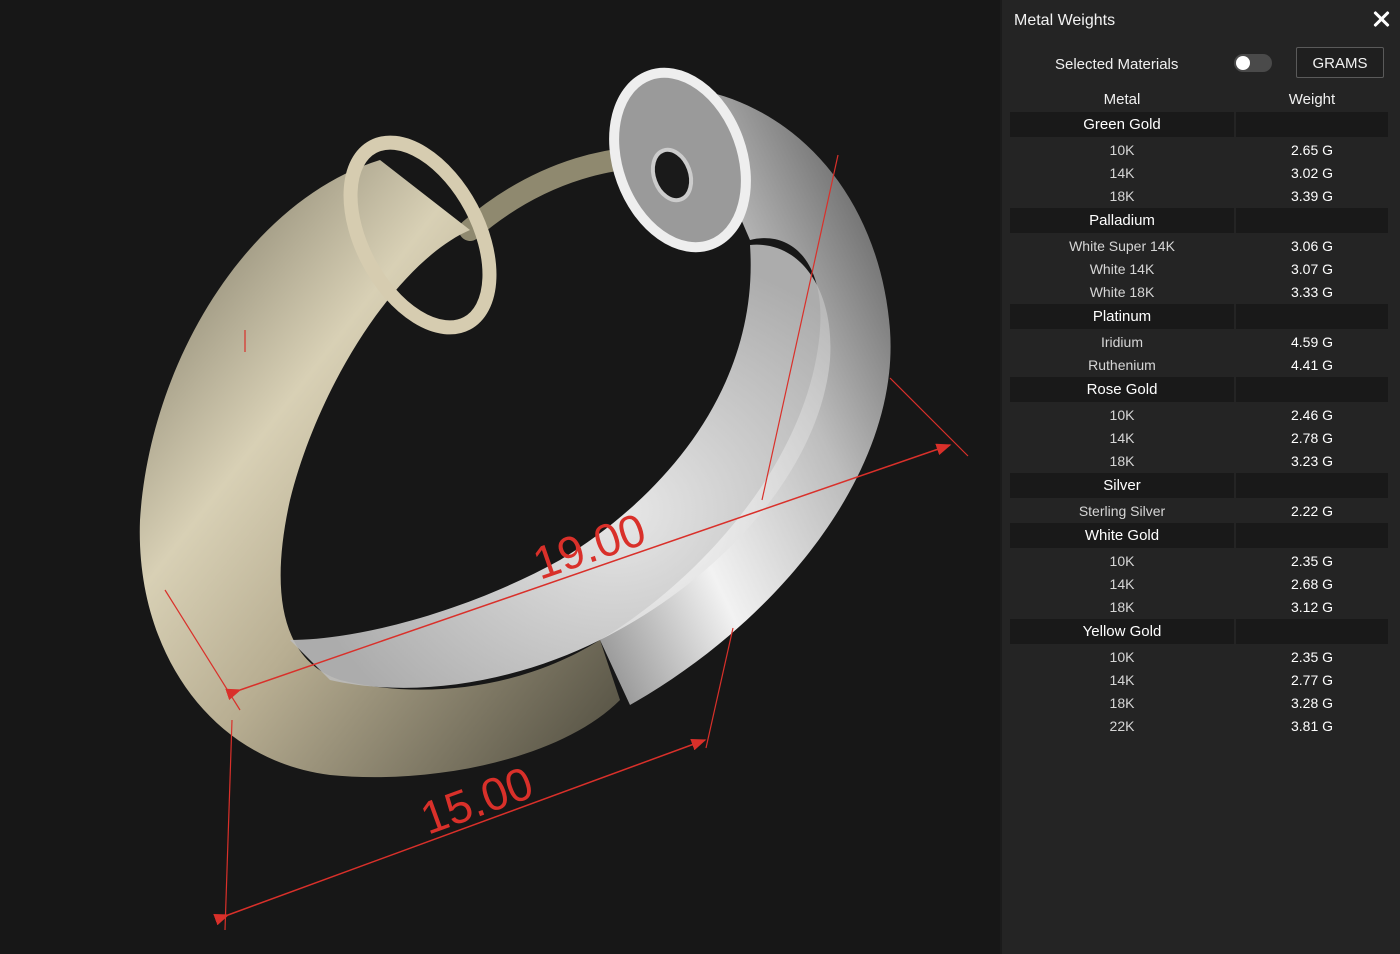 The height and width of the screenshot is (954, 1400). I want to click on table-row: Iridium 4.59 G, so click(1199, 341).